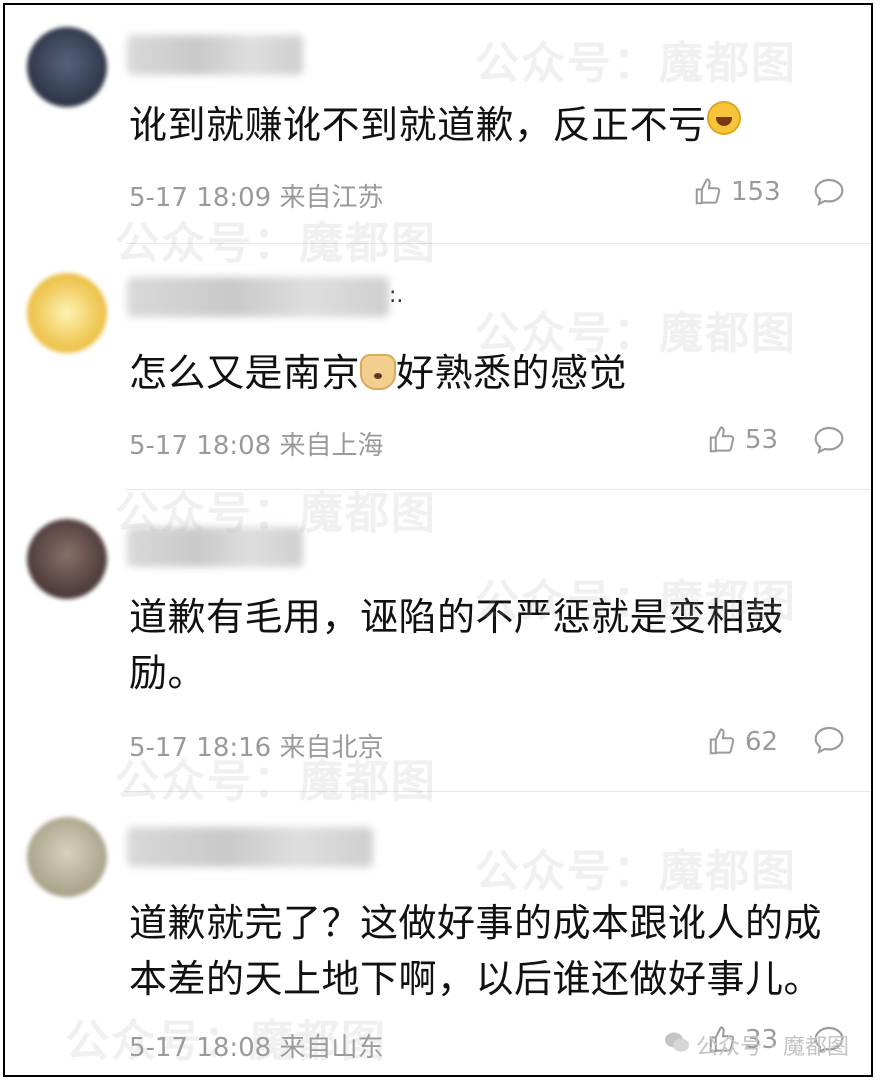  What do you see at coordinates (723, 117) in the screenshot?
I see `laughing-emoji-icon` at bounding box center [723, 117].